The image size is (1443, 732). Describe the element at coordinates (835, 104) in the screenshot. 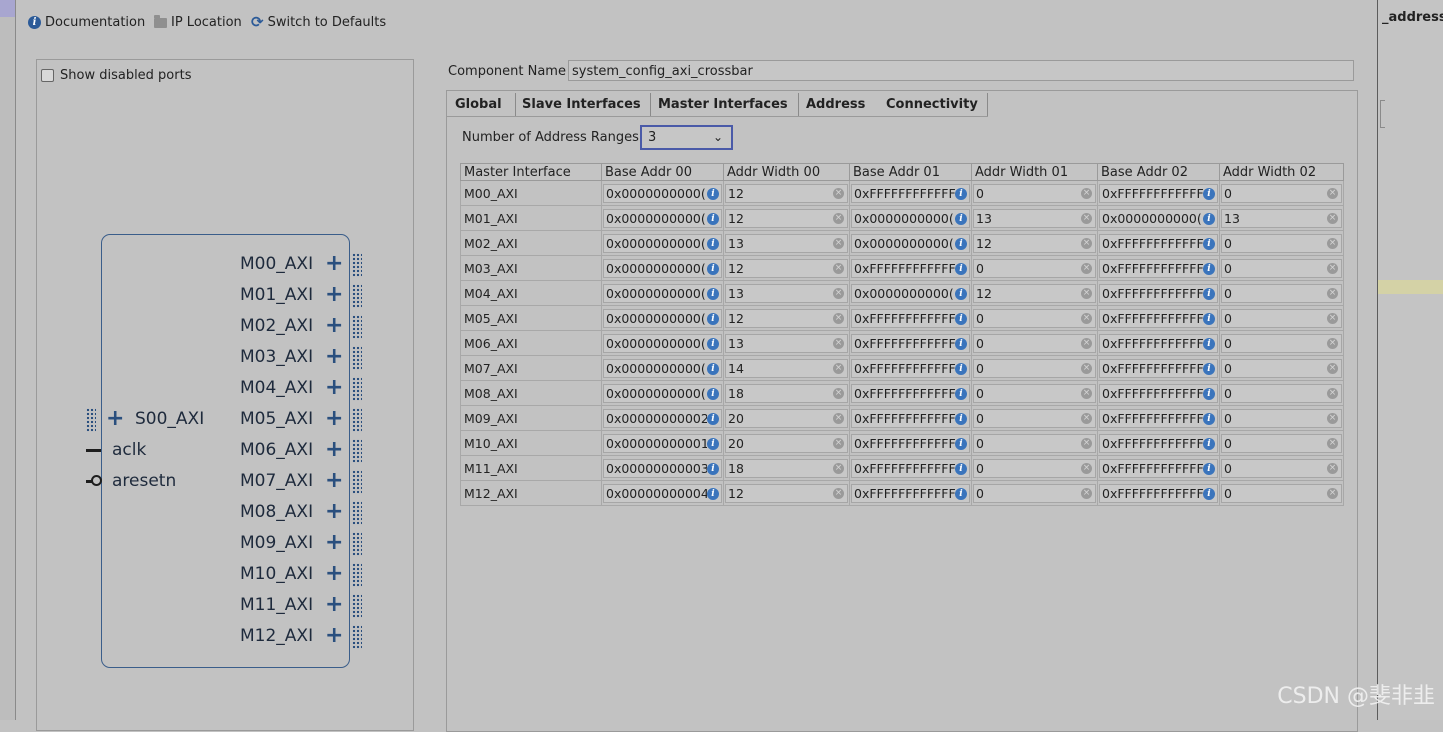

I see `tab-address: Address` at that location.